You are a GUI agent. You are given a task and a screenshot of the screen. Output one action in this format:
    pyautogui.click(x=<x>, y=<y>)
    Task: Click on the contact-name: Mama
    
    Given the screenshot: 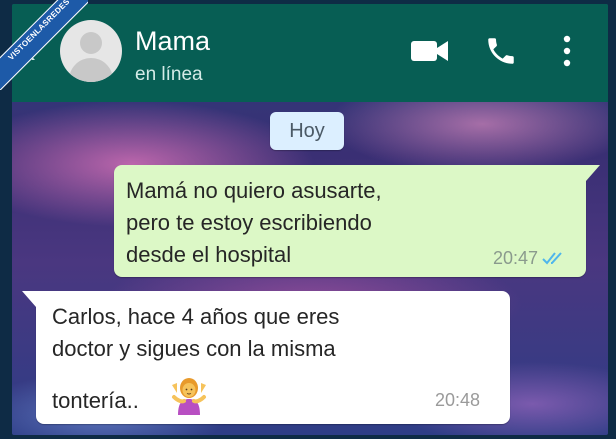 What is the action you would take?
    pyautogui.click(x=172, y=41)
    